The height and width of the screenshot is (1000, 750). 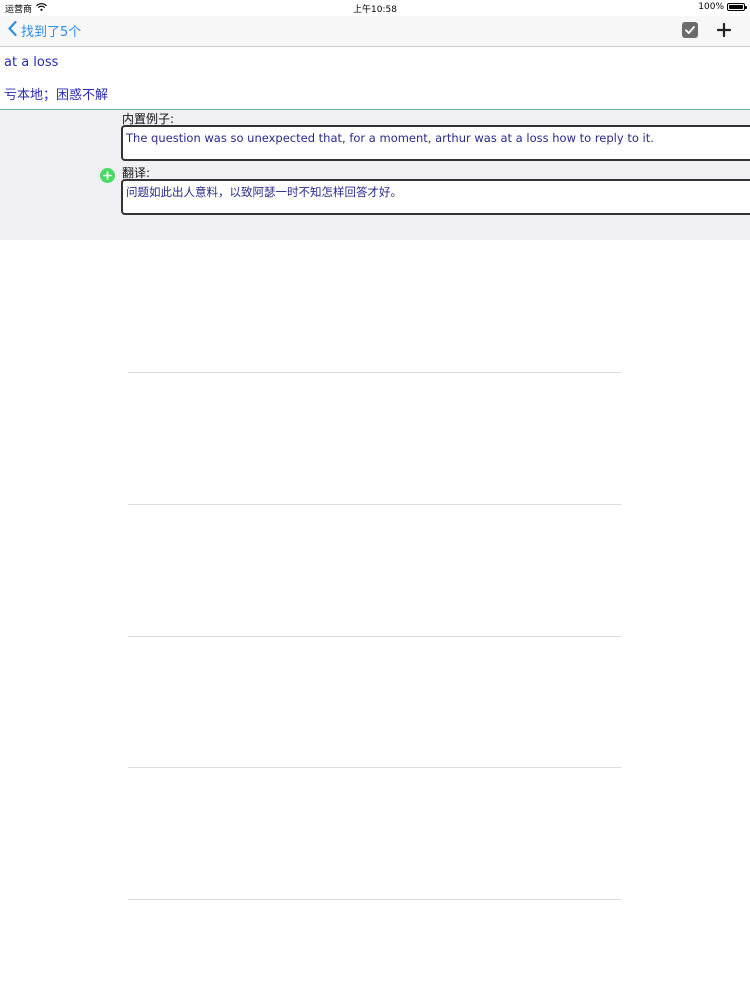 What do you see at coordinates (12, 30) in the screenshot?
I see `chevron-left-icon` at bounding box center [12, 30].